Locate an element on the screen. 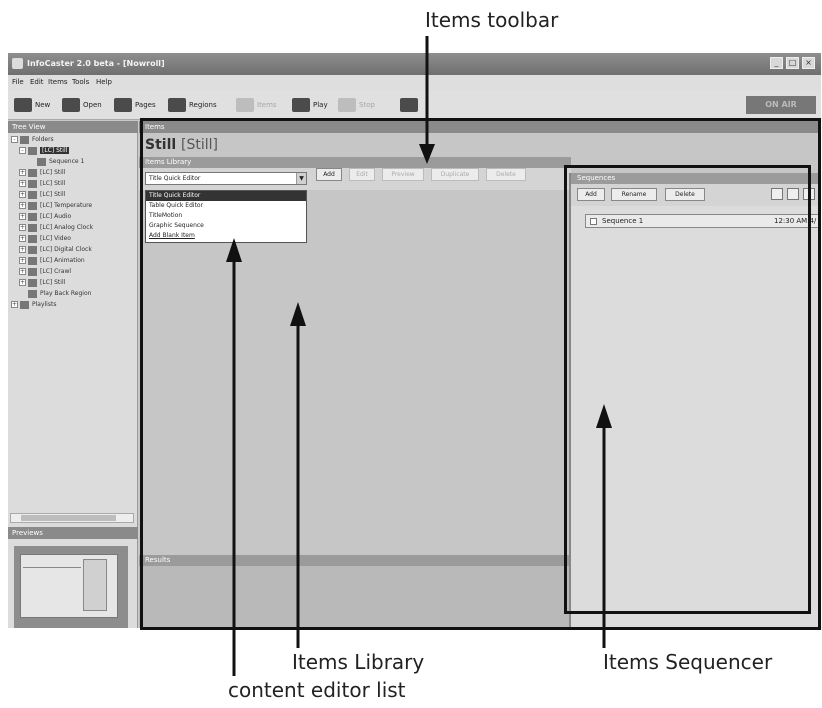 This screenshot has height=708, width=822. callout-content-editor-list: content editor list is located at coordinates (317, 690).